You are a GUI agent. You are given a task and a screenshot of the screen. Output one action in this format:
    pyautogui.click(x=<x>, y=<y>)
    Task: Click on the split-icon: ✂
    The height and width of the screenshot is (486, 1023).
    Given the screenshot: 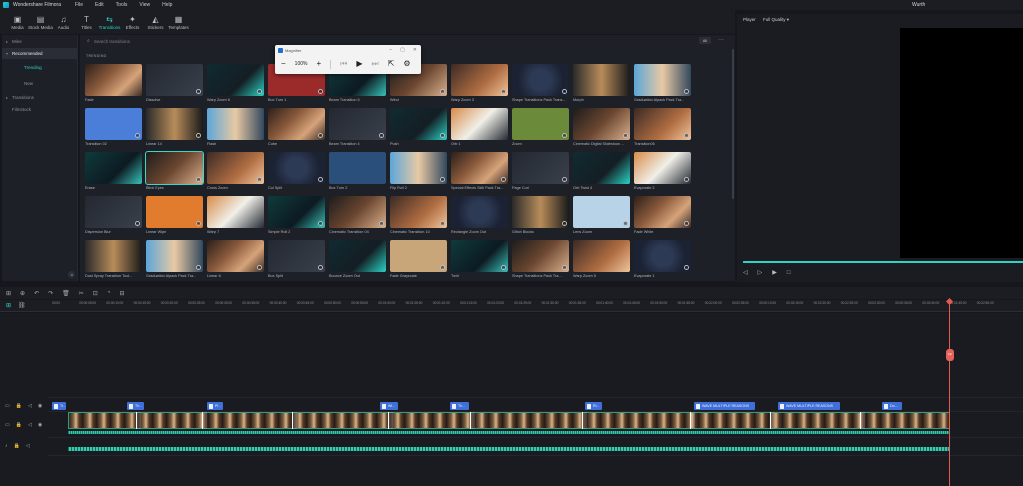 What is the action you would take?
    pyautogui.click(x=81, y=293)
    